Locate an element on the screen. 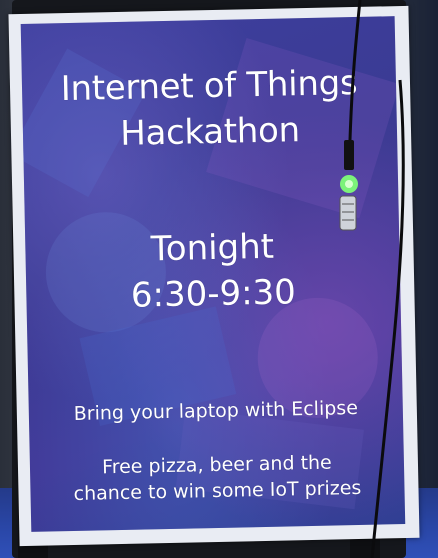 This screenshot has width=438, height=558. poster-when-day: Tonight is located at coordinates (212, 248).